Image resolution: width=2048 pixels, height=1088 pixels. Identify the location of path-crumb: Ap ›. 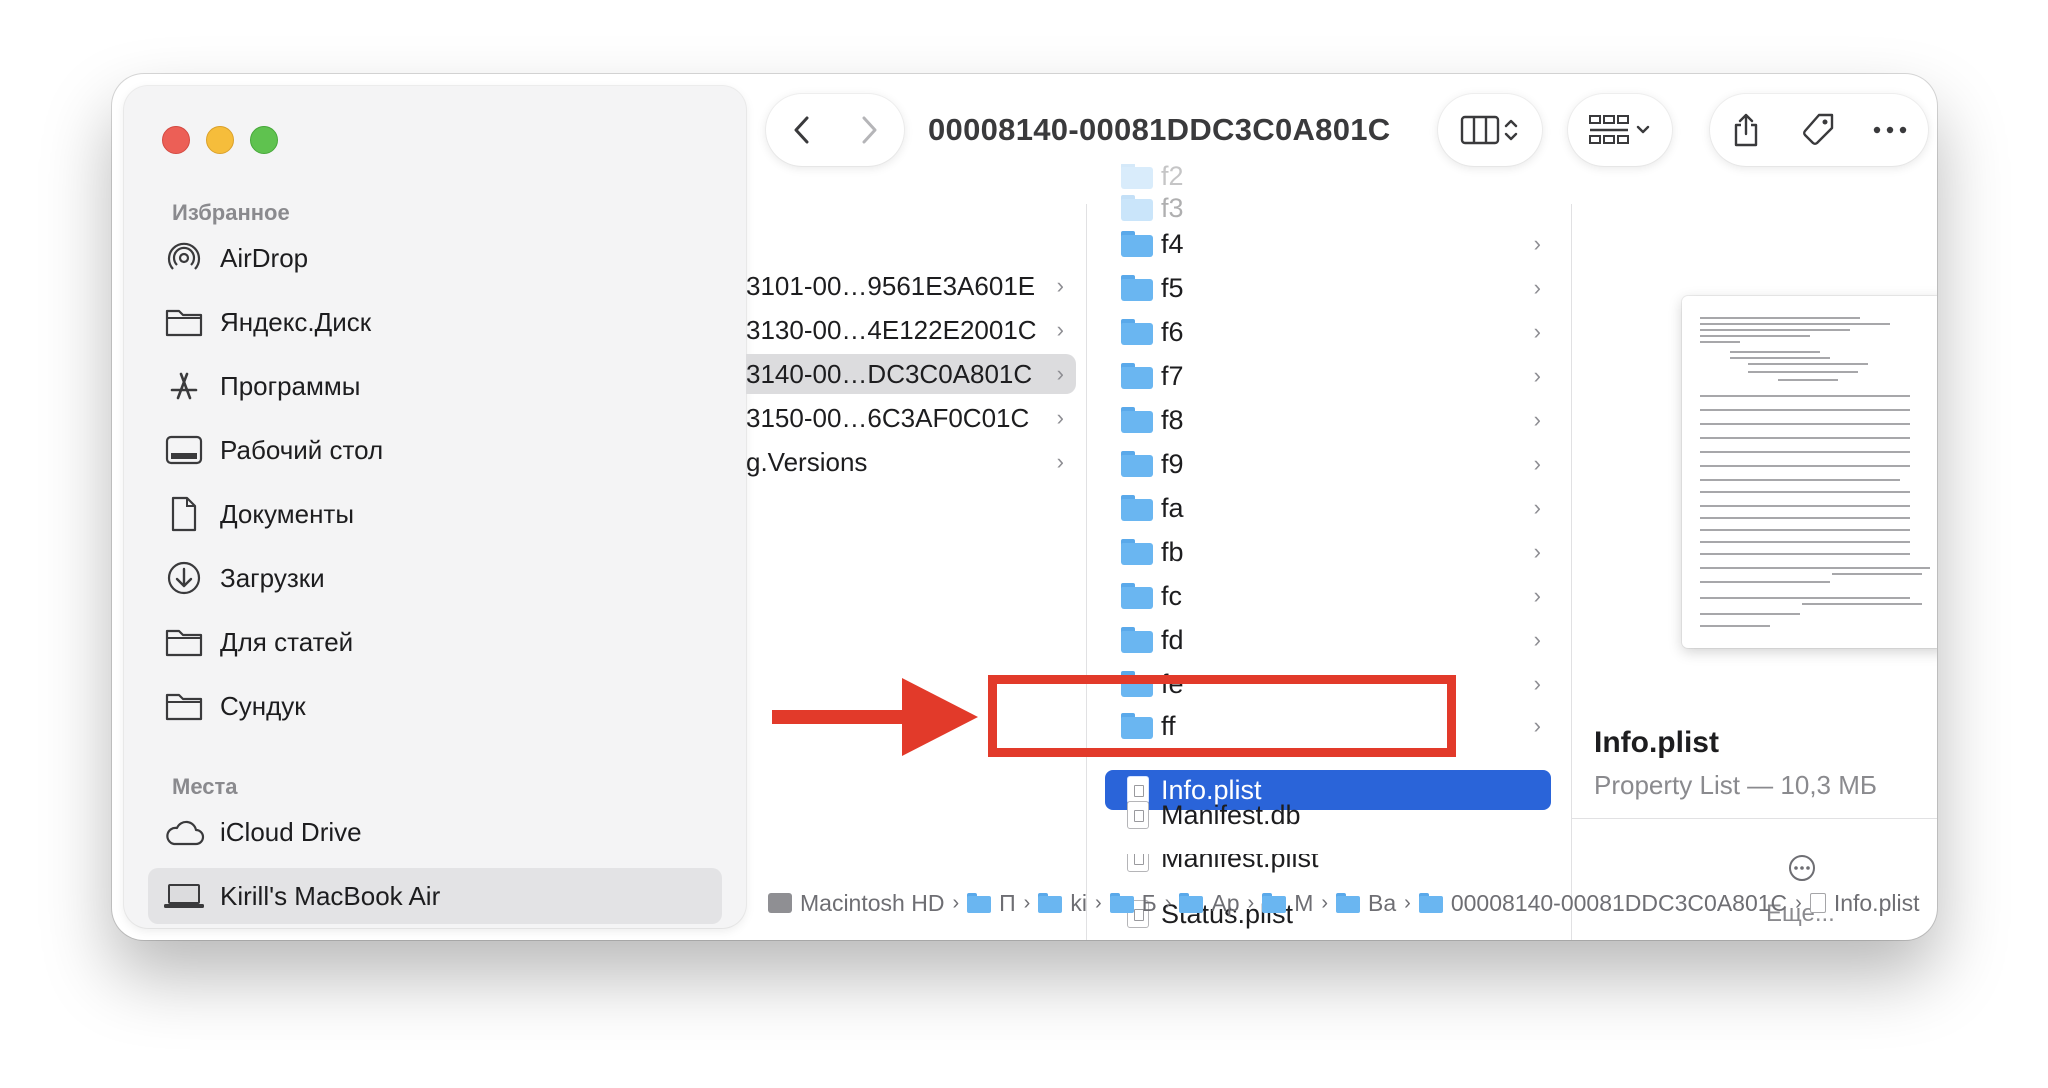
(1220, 903).